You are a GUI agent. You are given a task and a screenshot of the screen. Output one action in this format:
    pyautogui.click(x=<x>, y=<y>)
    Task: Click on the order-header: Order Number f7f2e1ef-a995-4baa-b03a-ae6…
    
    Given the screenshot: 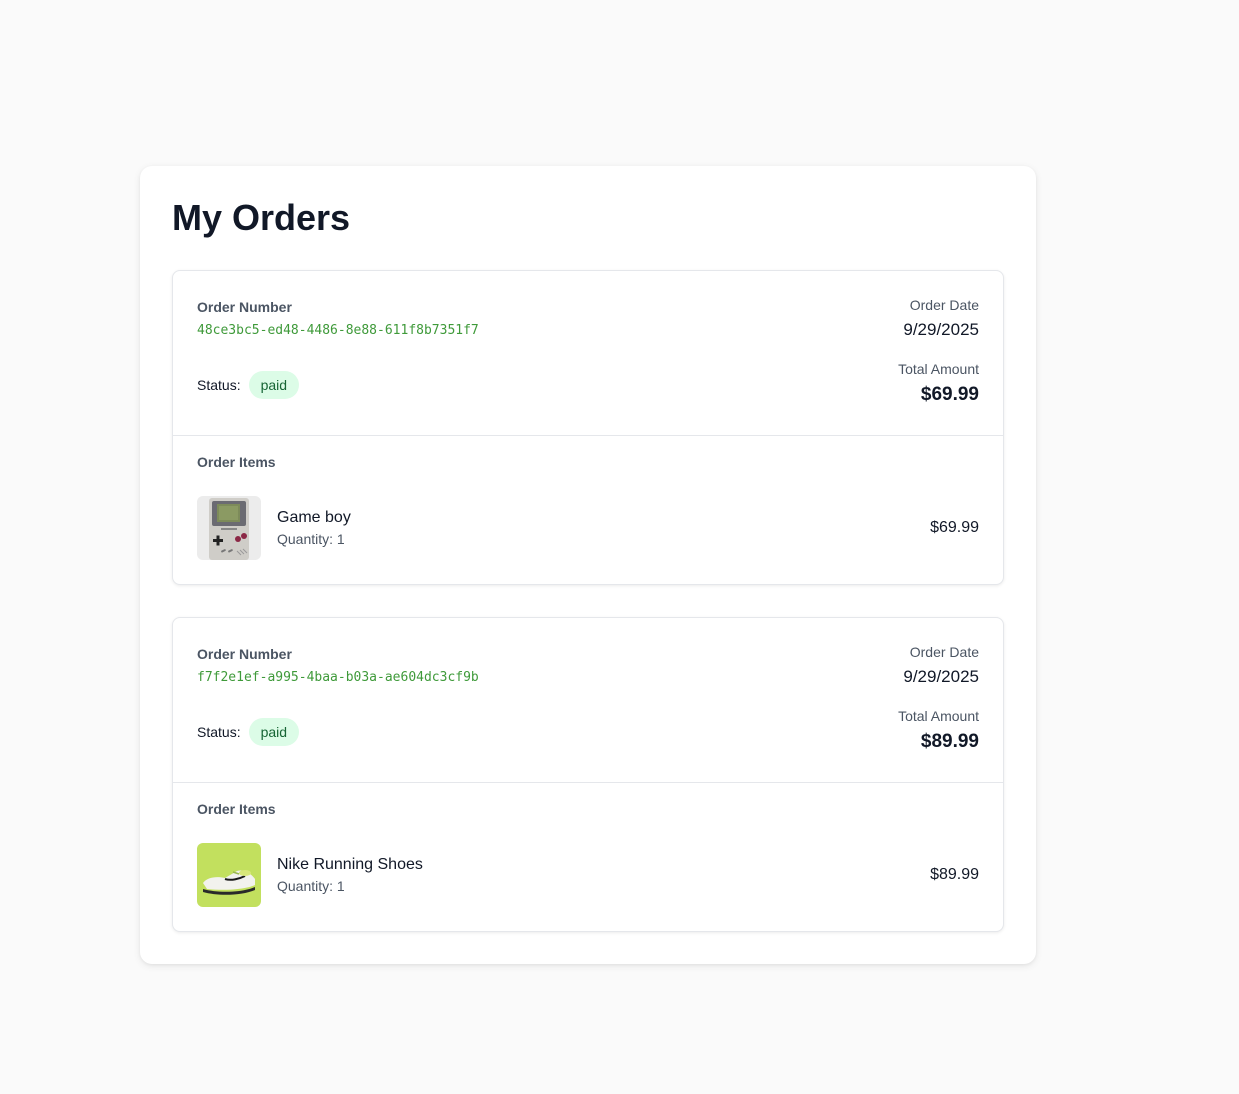 What is the action you would take?
    pyautogui.click(x=588, y=700)
    